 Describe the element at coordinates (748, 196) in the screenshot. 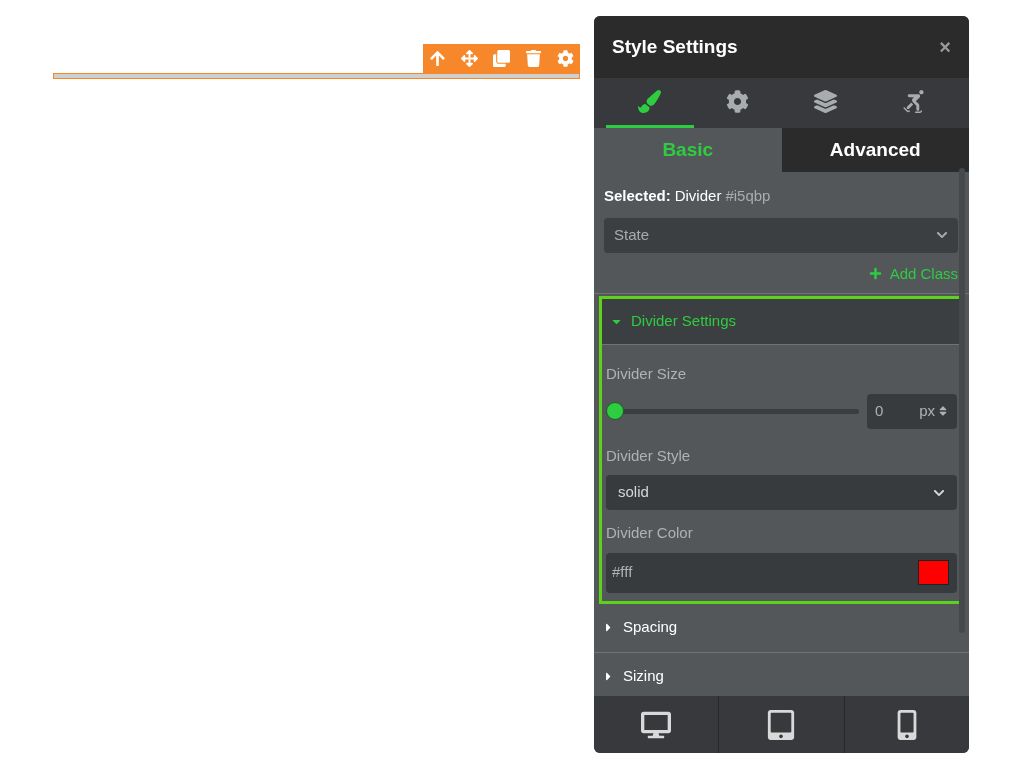

I see `selected-id: #i5qbp` at that location.